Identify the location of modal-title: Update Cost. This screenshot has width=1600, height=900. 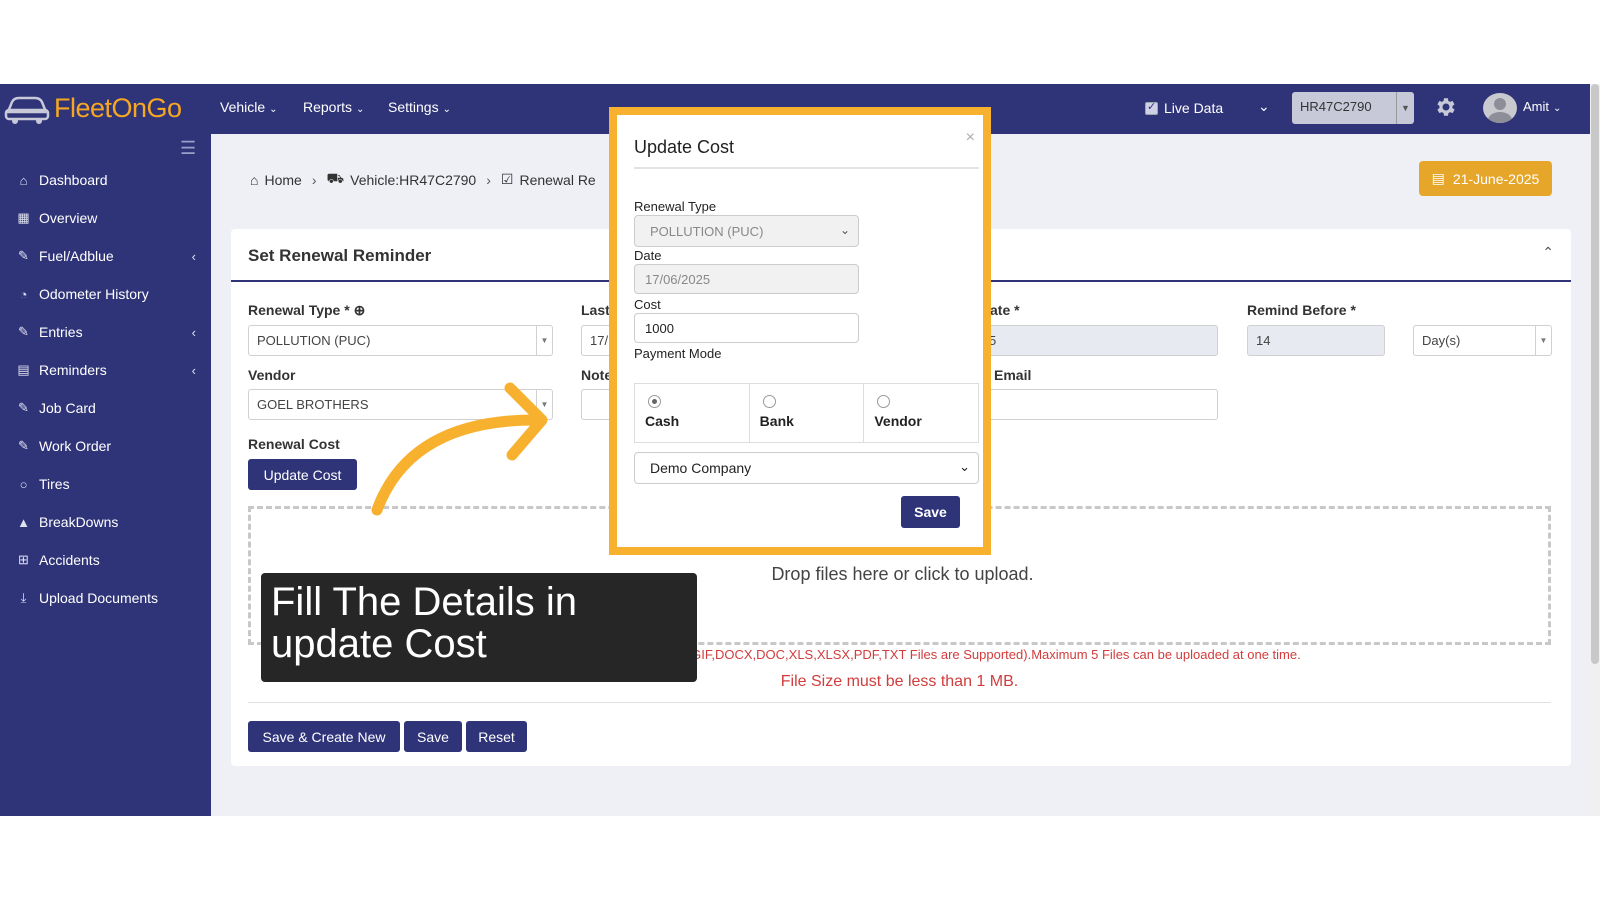
(684, 147).